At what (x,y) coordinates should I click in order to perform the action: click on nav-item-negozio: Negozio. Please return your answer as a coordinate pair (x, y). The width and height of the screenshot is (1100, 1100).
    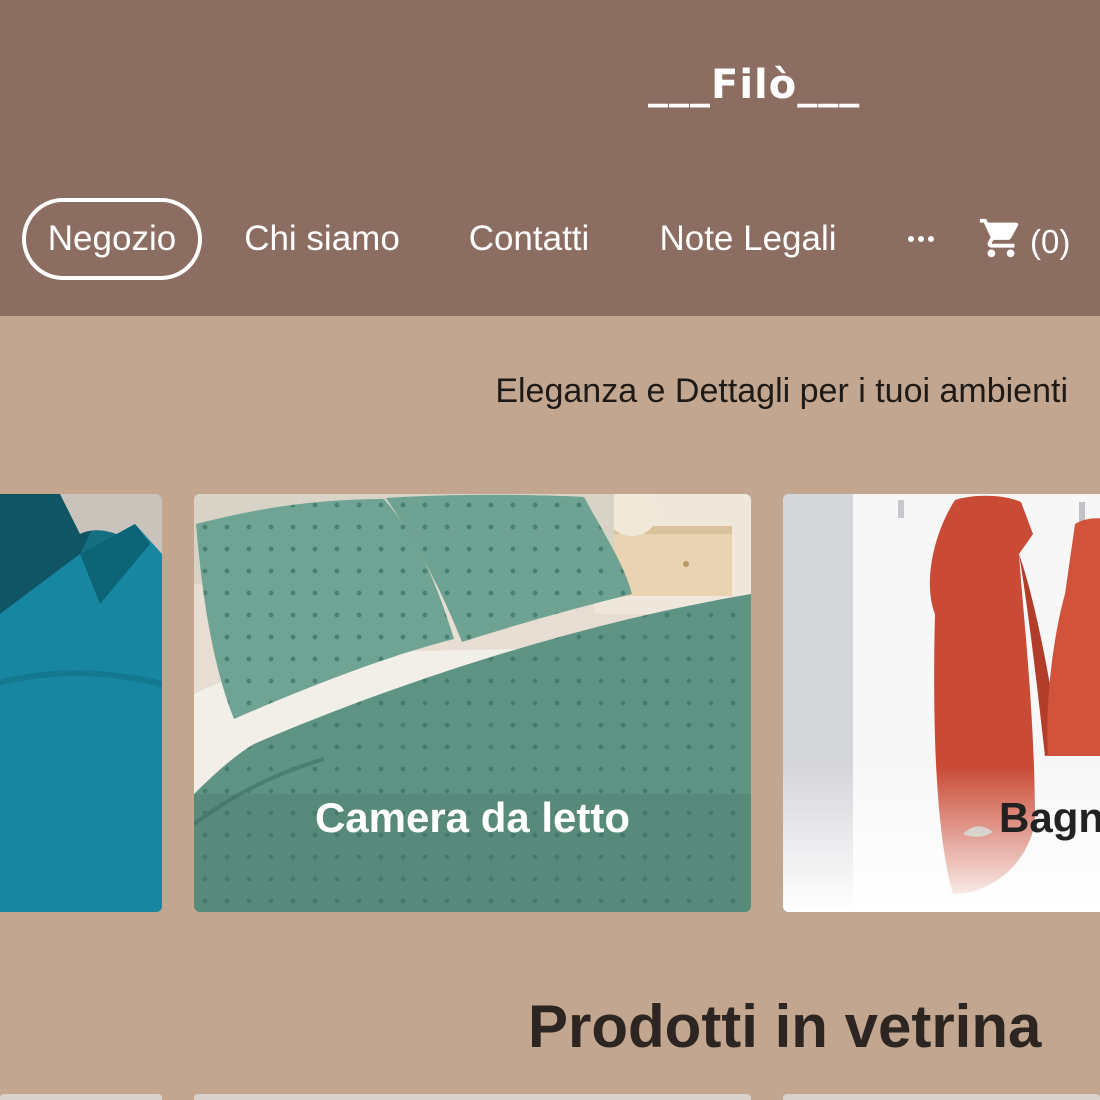
    Looking at the image, I should click on (112, 239).